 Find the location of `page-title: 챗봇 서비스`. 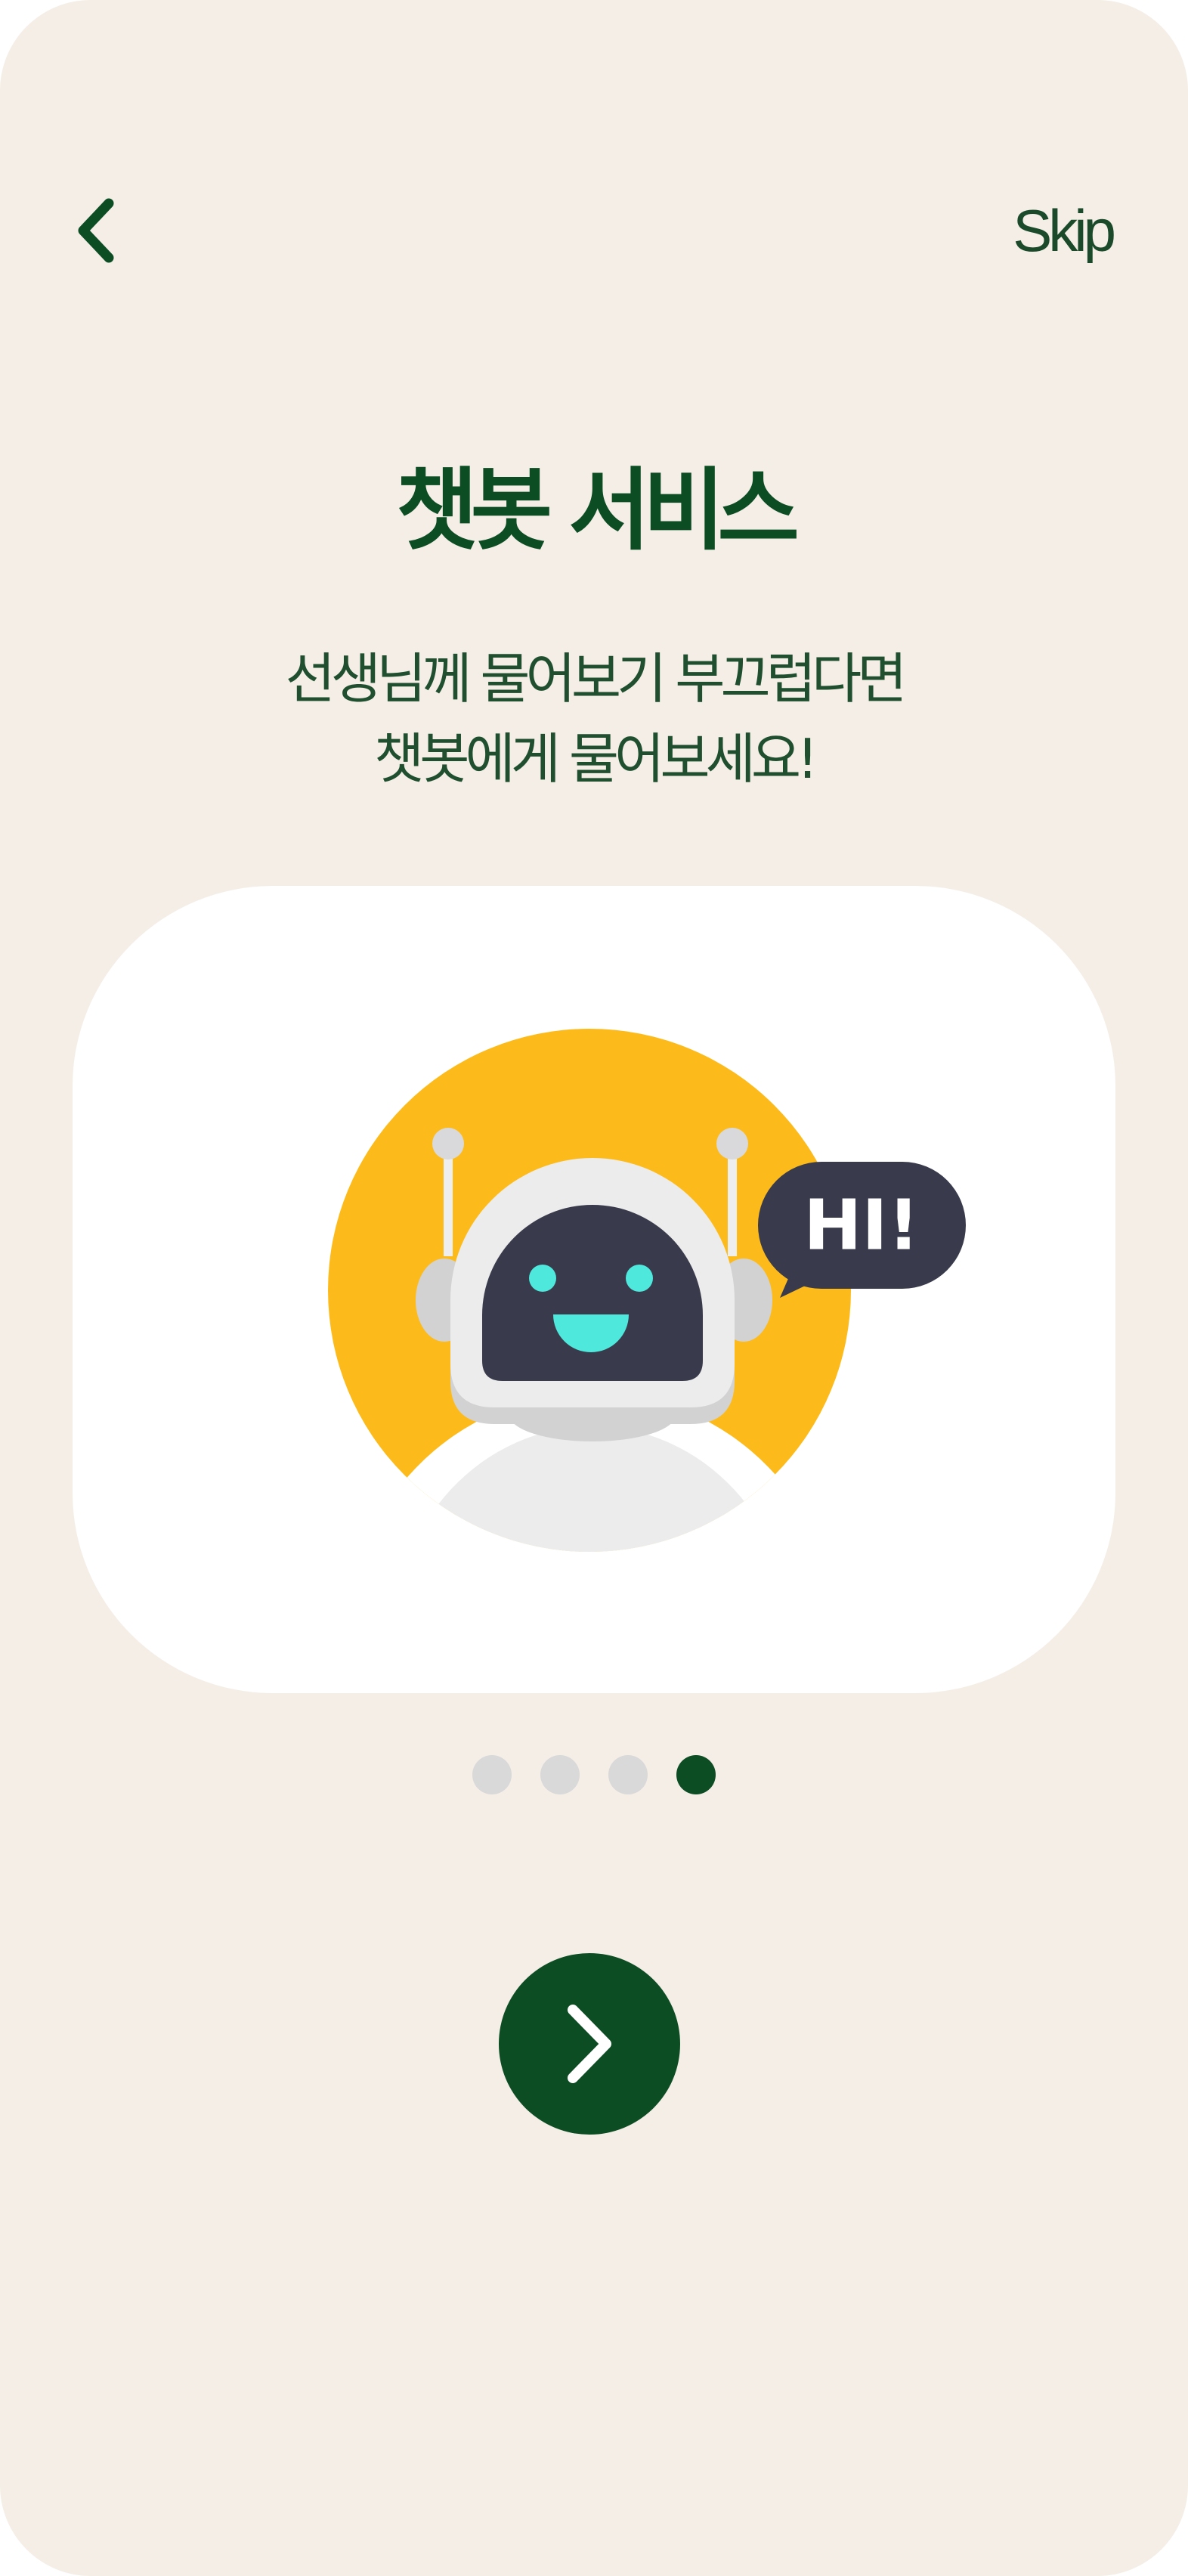

page-title: 챗봇 서비스 is located at coordinates (598, 510).